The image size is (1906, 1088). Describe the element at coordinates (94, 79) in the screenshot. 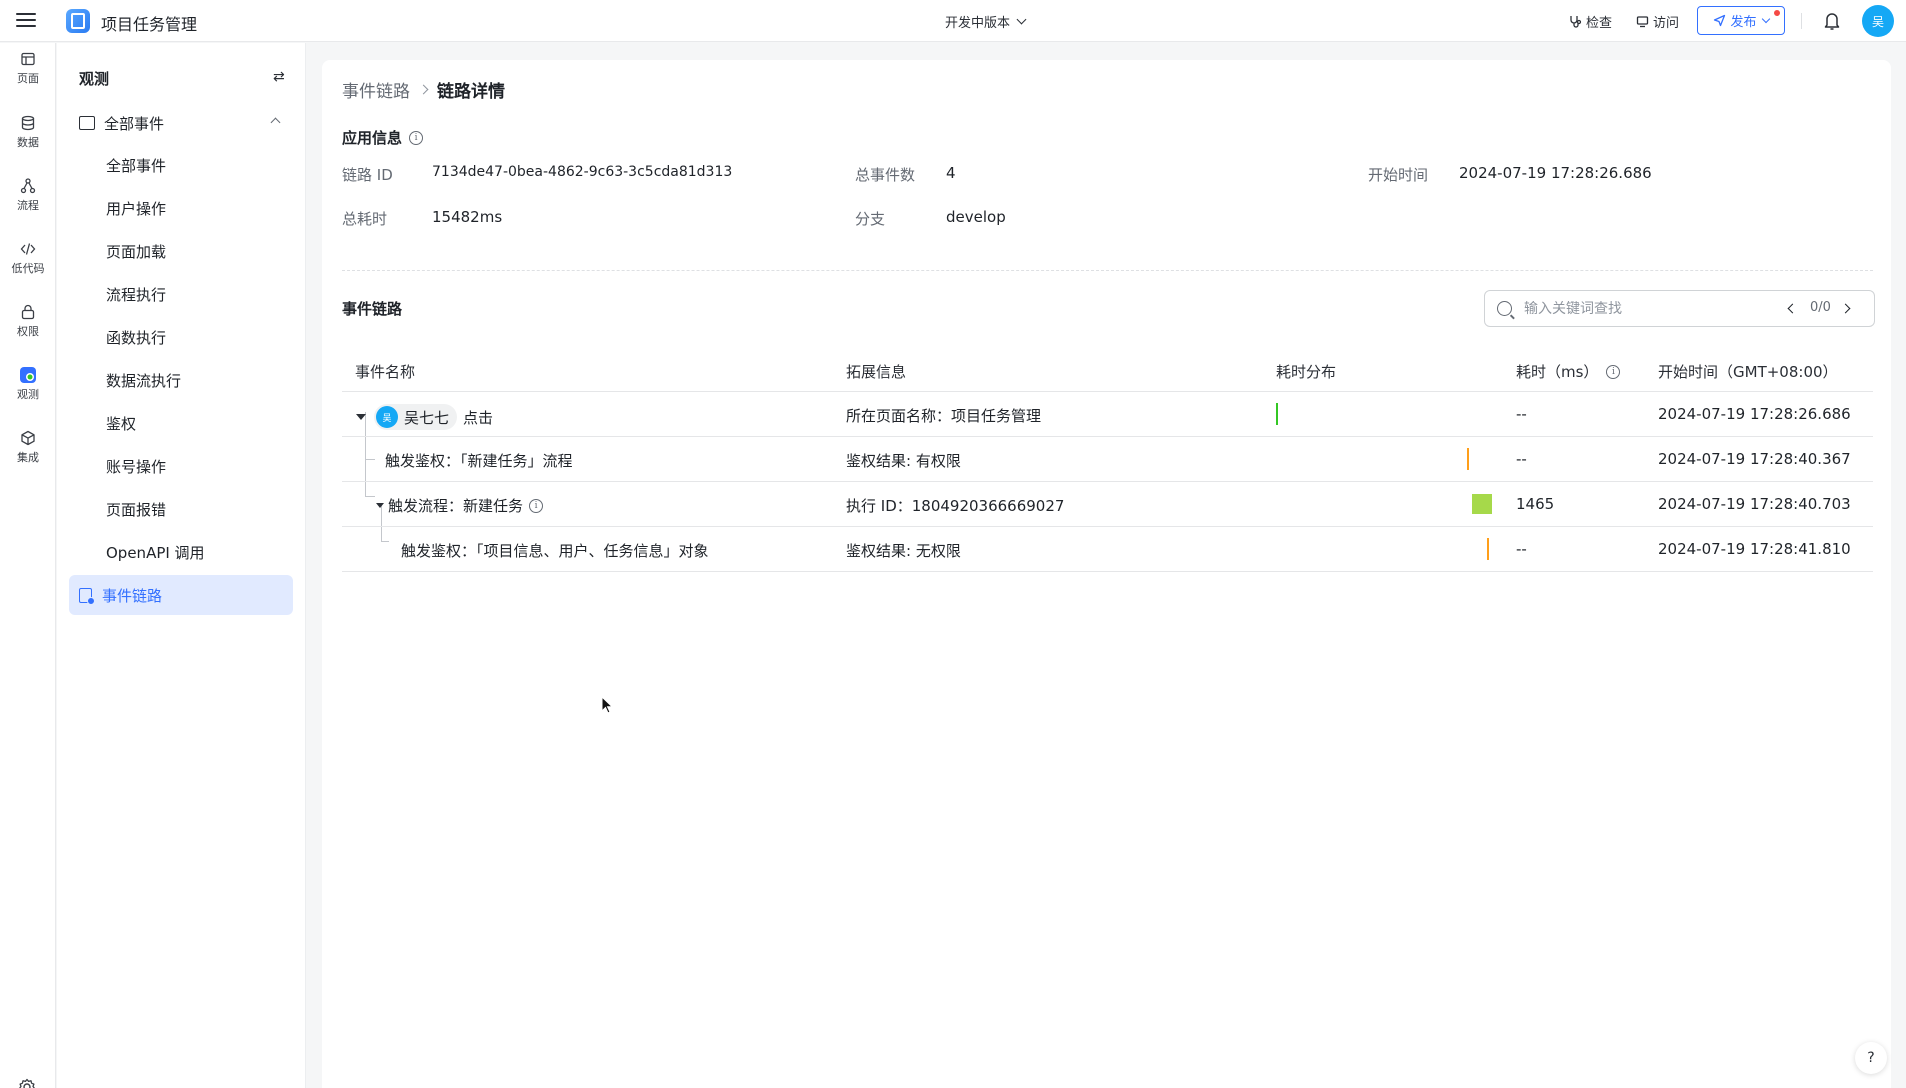

I see `sidebar-title: 观测` at that location.